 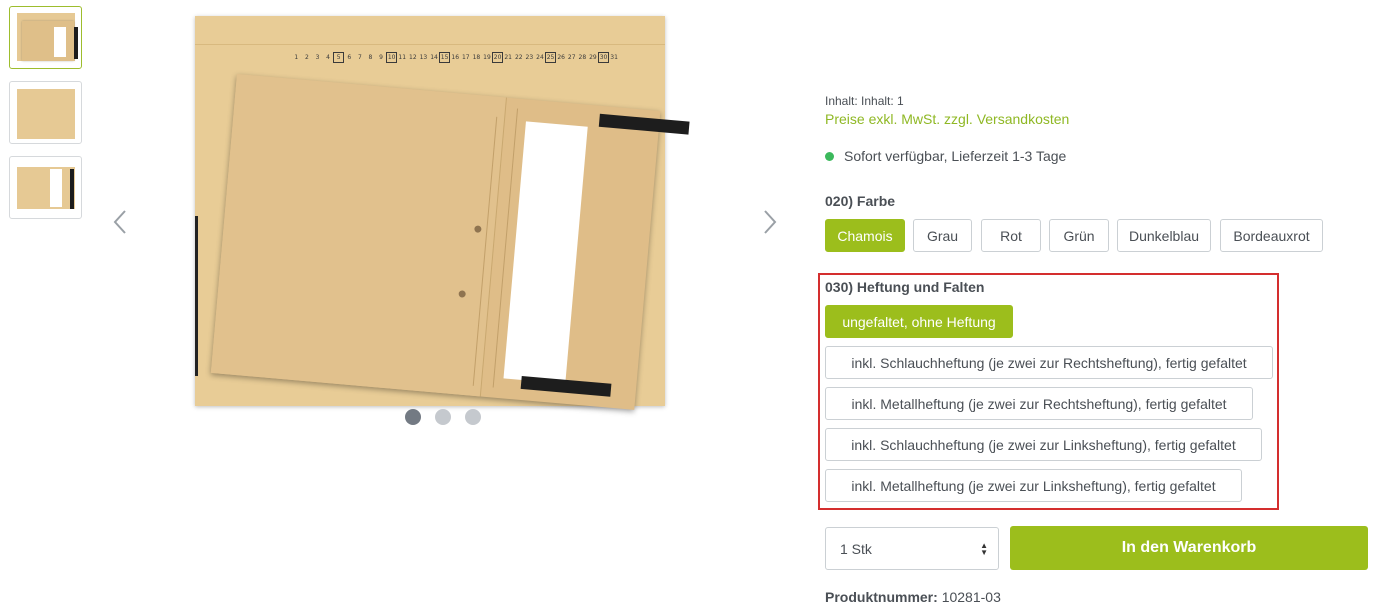 What do you see at coordinates (328, 57) in the screenshot?
I see `index-number: 4` at bounding box center [328, 57].